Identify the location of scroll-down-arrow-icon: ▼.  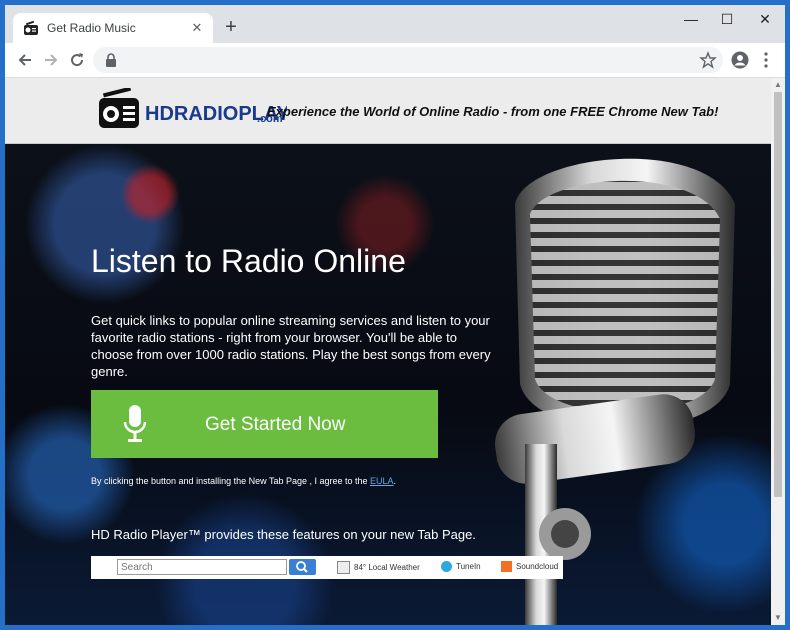
(778, 618).